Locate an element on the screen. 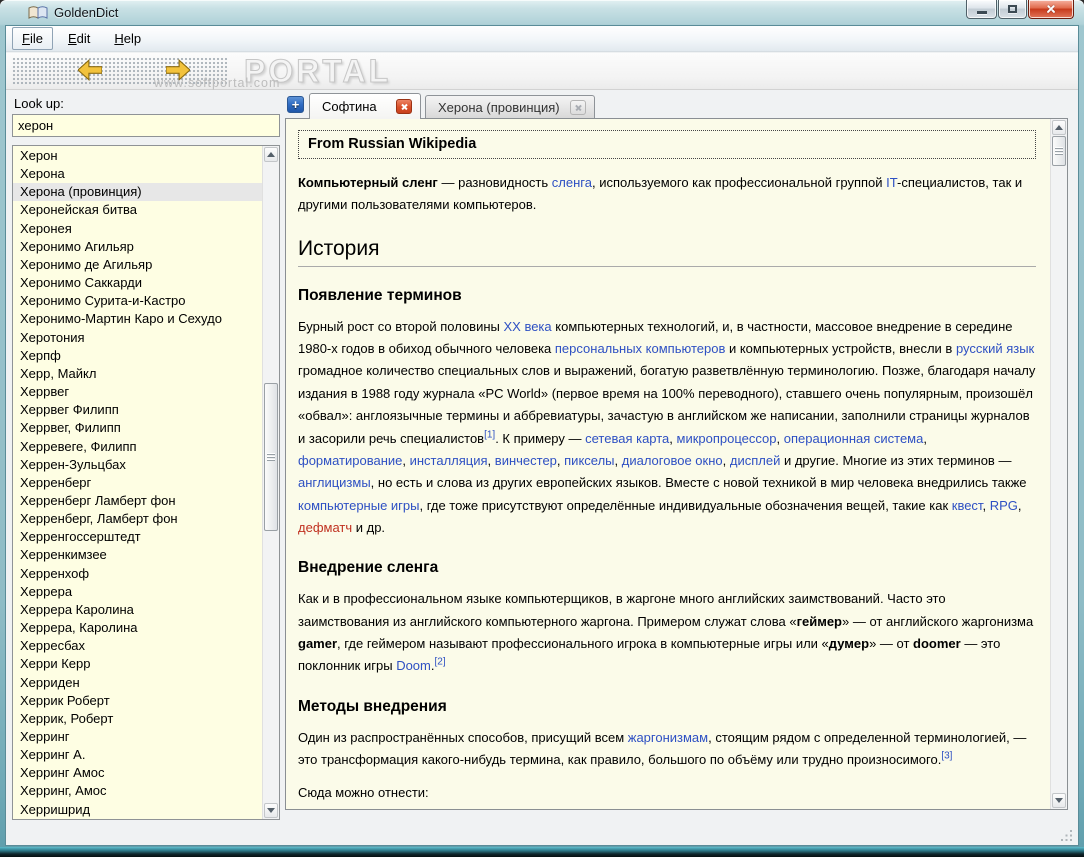  close-button is located at coordinates (1051, 9).